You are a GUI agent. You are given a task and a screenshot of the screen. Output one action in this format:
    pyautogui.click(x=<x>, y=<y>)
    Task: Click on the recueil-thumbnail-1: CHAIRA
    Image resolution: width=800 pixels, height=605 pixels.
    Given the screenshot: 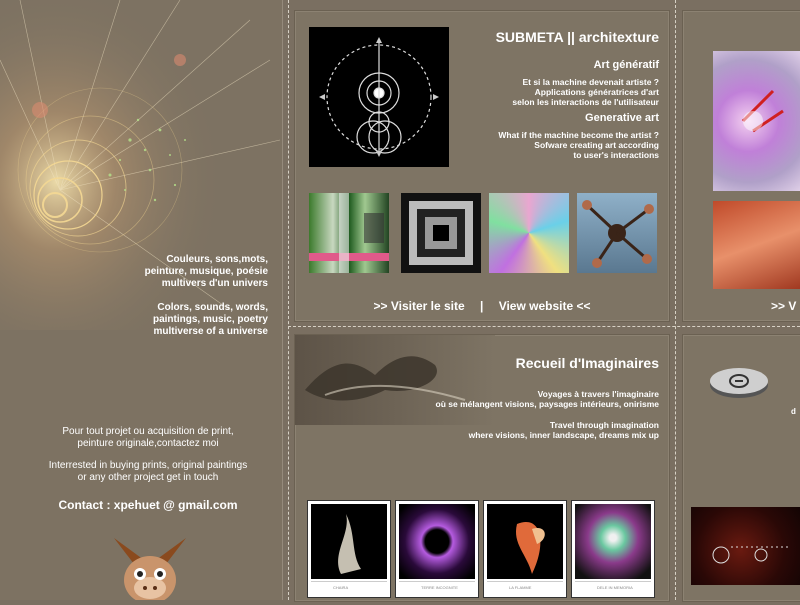 What is the action you would take?
    pyautogui.click(x=349, y=549)
    